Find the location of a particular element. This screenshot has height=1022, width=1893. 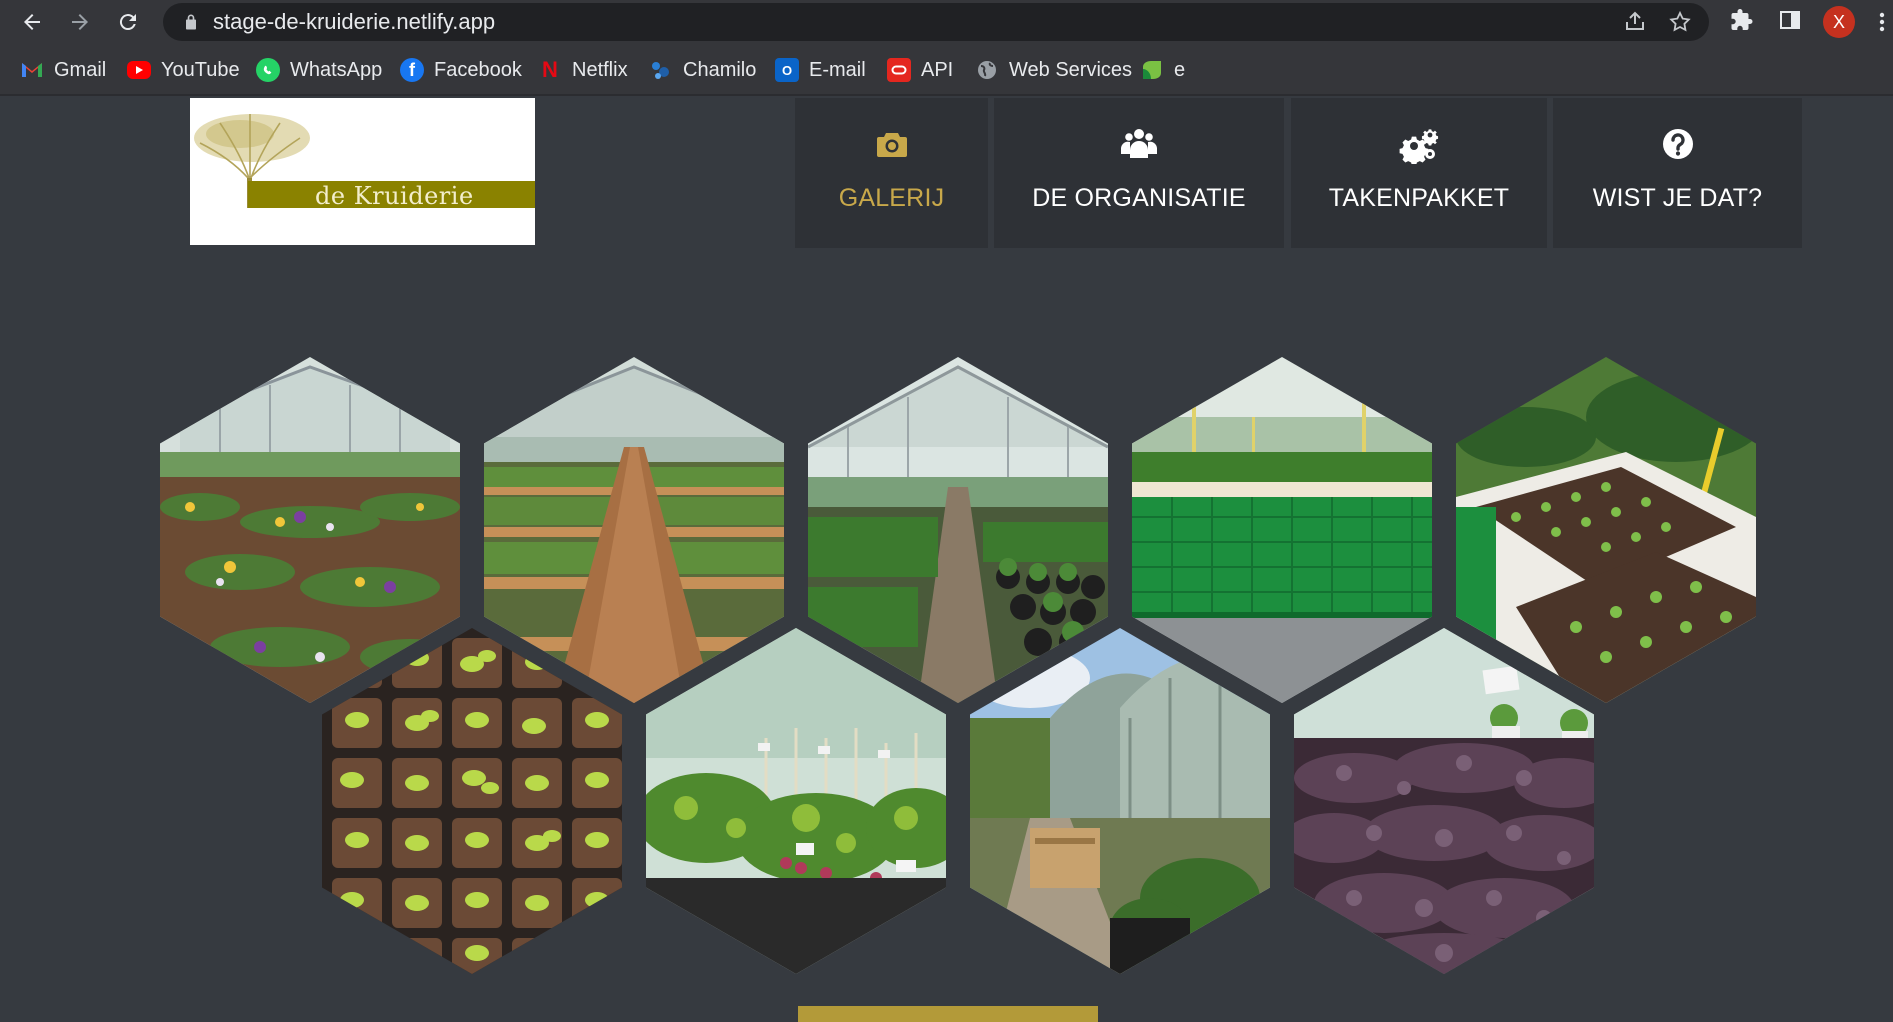

reload-button is located at coordinates (128, 22).